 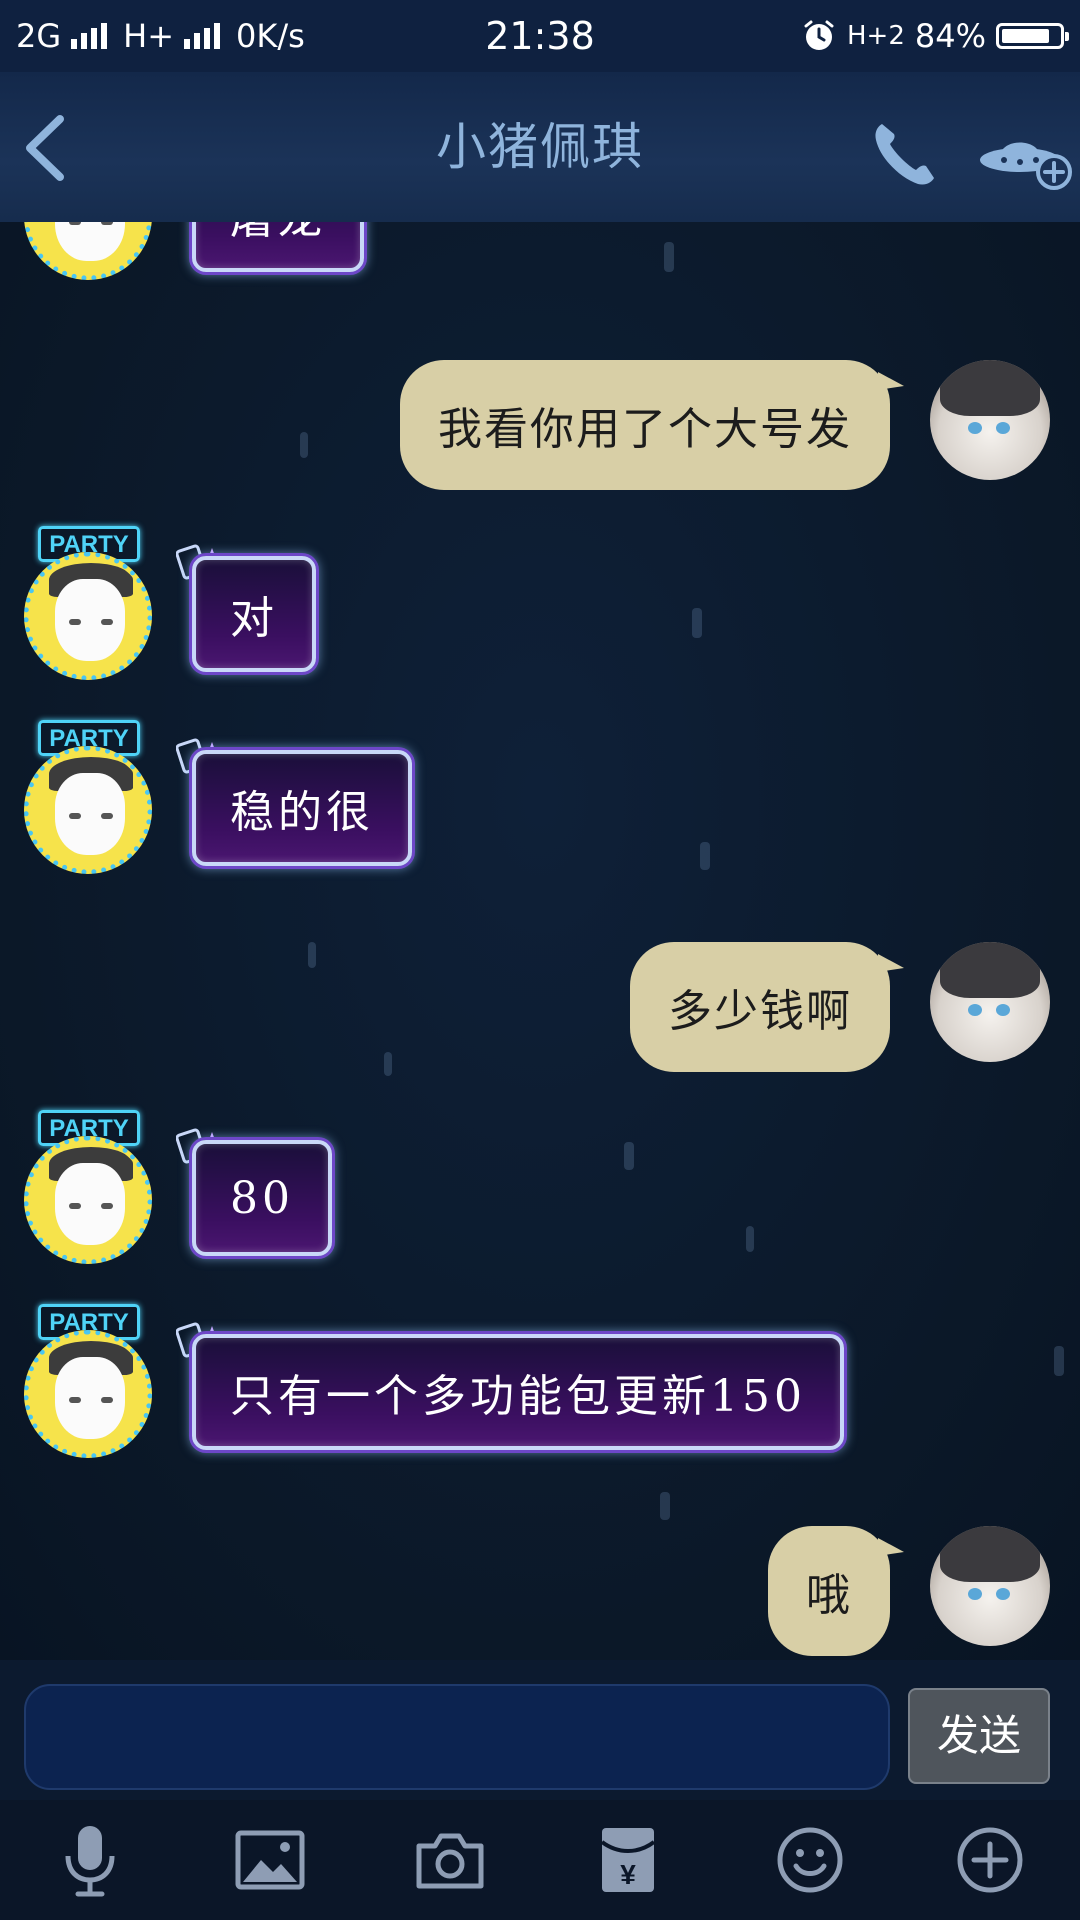 I want to click on message-text: 对, so click(x=254, y=618).